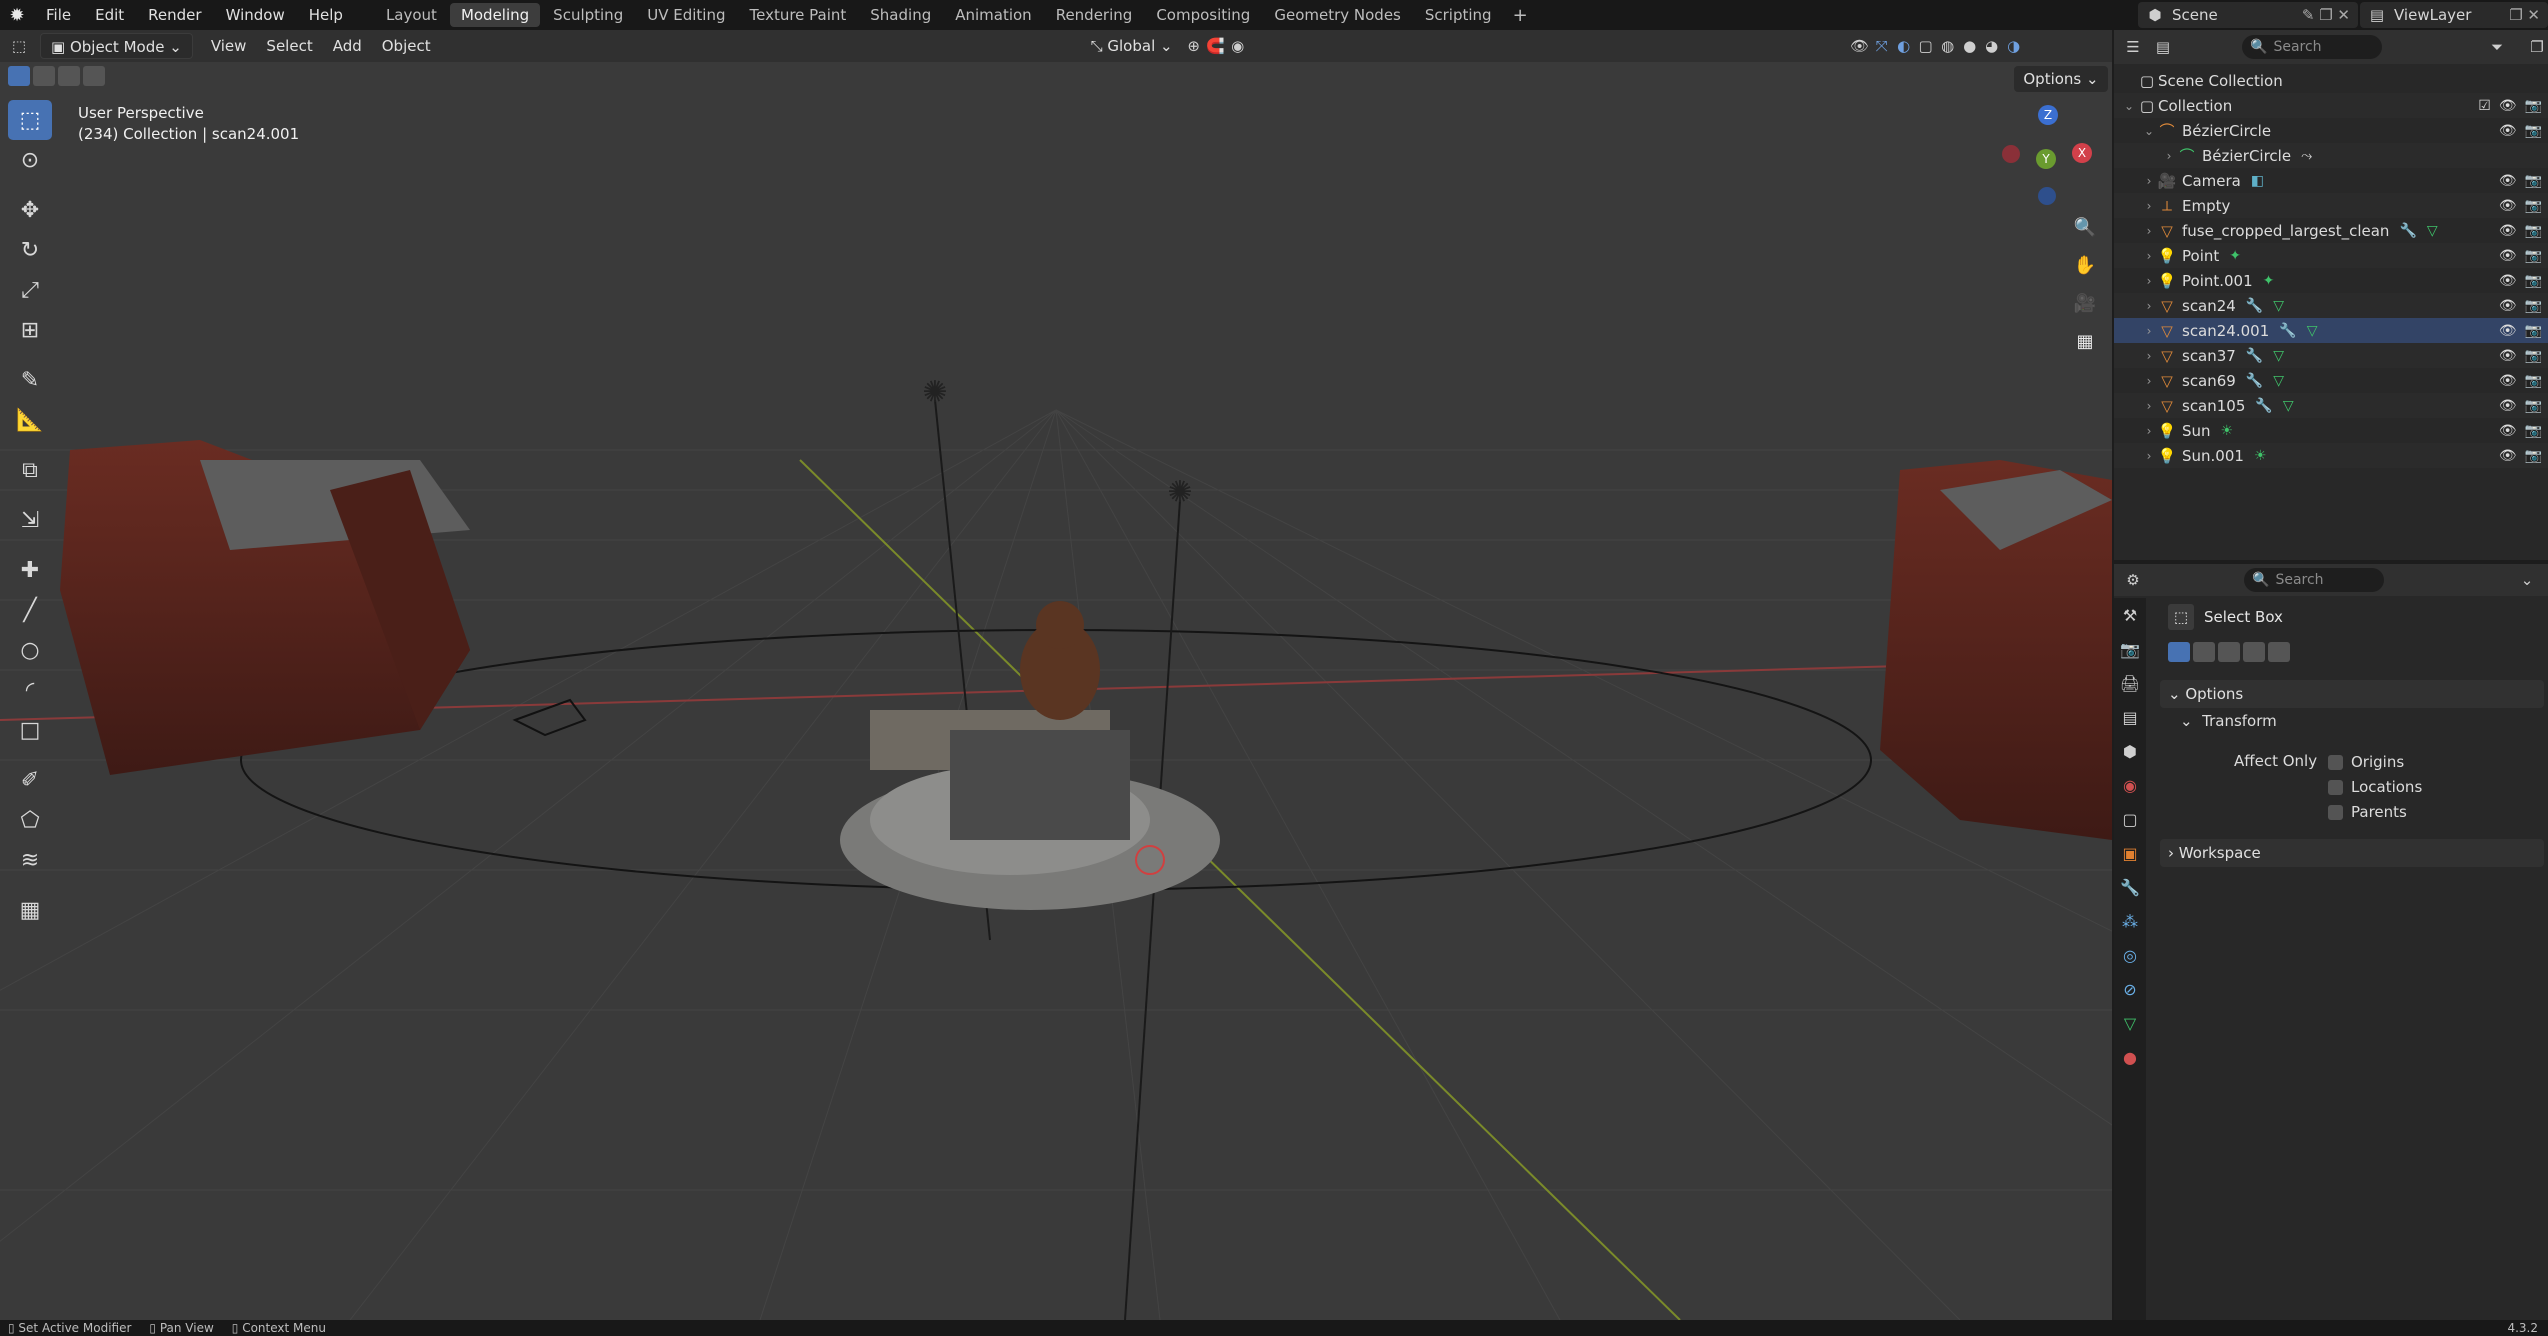 This screenshot has width=2548, height=1336. I want to click on viewport-menu-object: Object, so click(406, 46).